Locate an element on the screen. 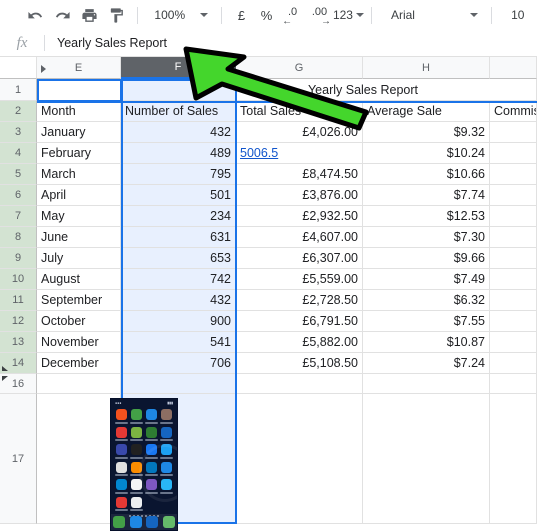 The height and width of the screenshot is (531, 537). cell-F6: 501 is located at coordinates (178, 195).